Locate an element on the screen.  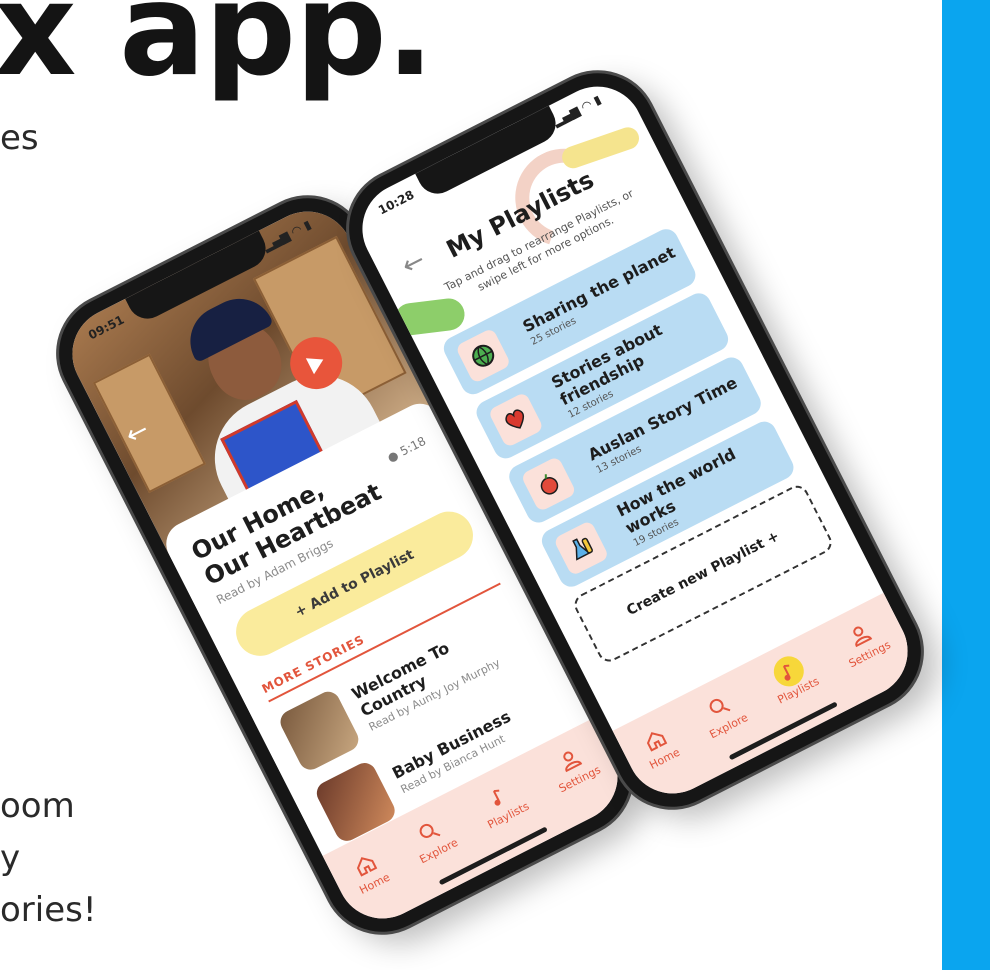
flask-icon is located at coordinates (581, 548).